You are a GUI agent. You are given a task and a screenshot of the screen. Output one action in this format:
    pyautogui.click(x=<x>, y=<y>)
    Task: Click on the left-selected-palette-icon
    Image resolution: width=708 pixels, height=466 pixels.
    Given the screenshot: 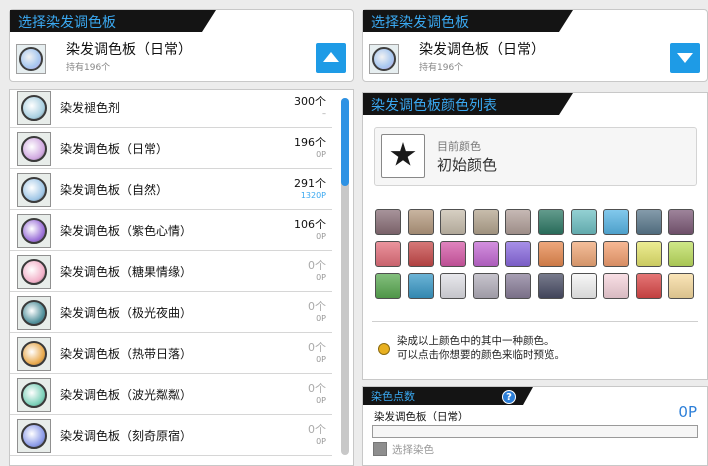 What is the action you would take?
    pyautogui.click(x=31, y=59)
    